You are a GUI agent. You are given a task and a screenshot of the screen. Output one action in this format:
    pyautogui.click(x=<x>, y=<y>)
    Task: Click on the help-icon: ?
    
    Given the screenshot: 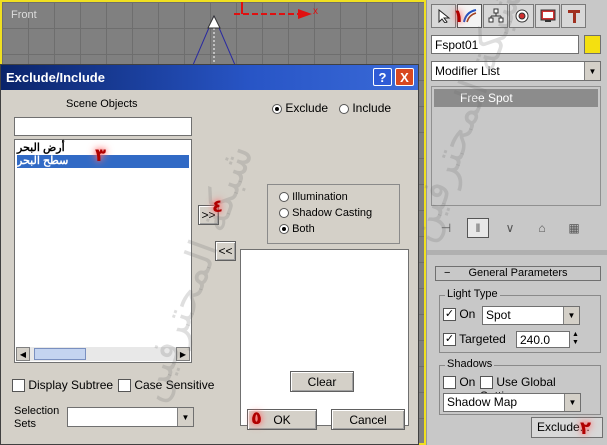 What is the action you would take?
    pyautogui.click(x=382, y=77)
    